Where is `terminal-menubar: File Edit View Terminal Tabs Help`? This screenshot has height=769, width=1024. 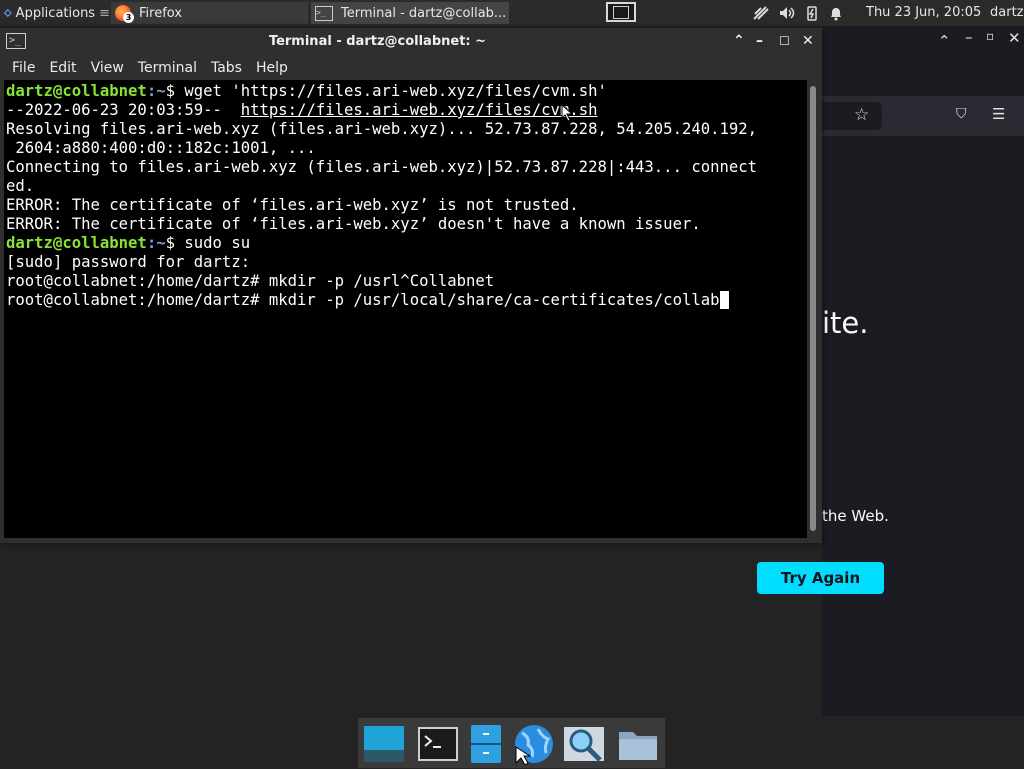 terminal-menubar: File Edit View Terminal Tabs Help is located at coordinates (411, 68).